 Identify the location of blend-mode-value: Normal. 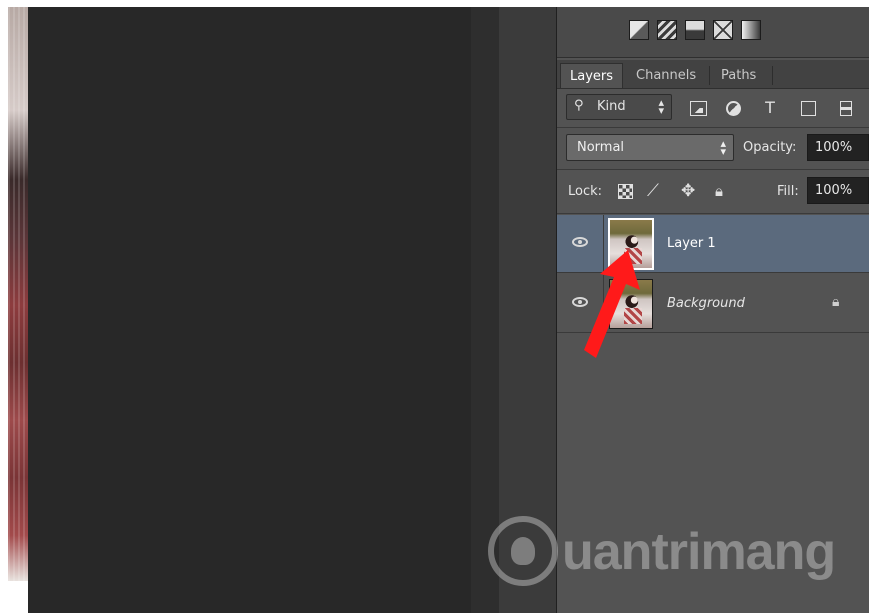
(601, 147).